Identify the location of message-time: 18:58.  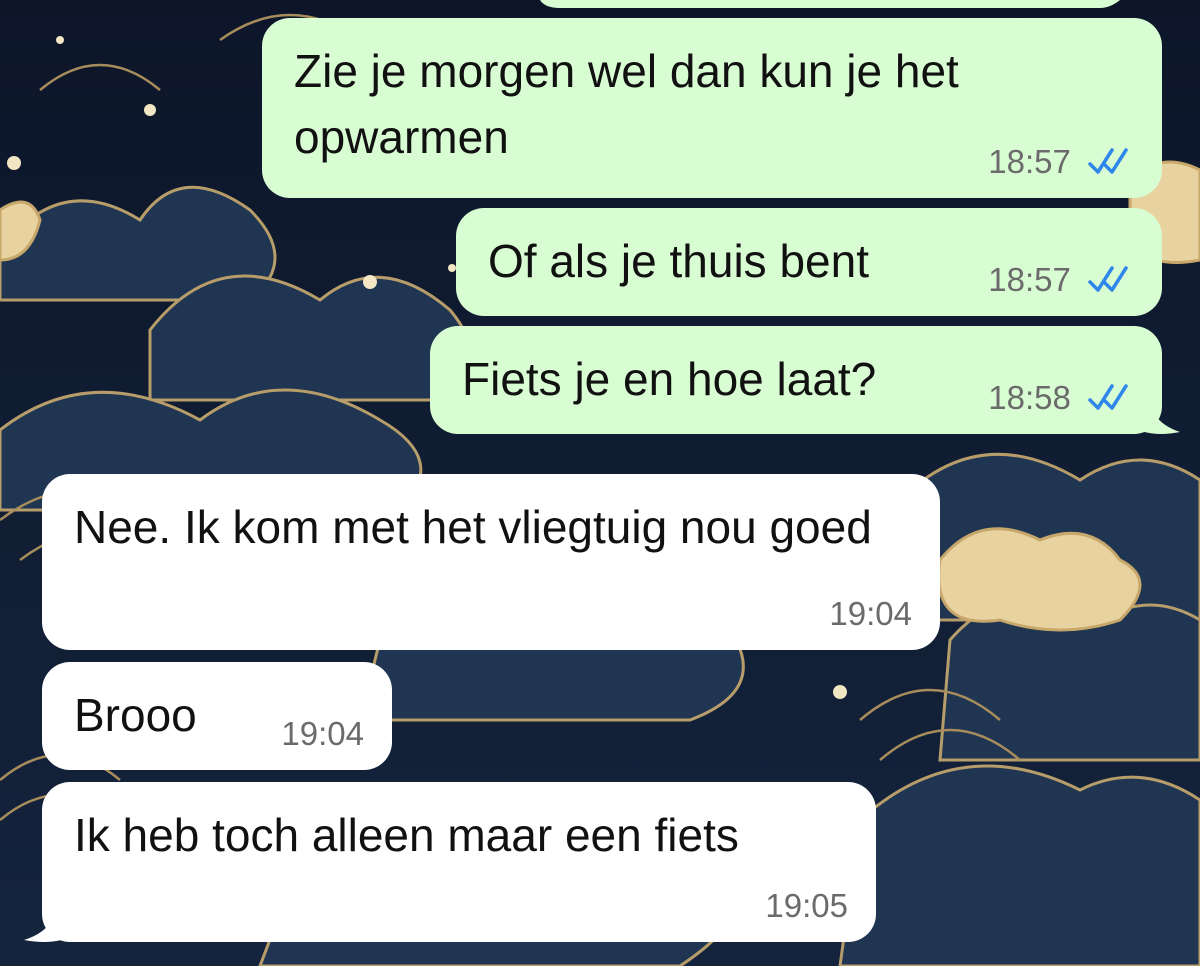
(1029, 397).